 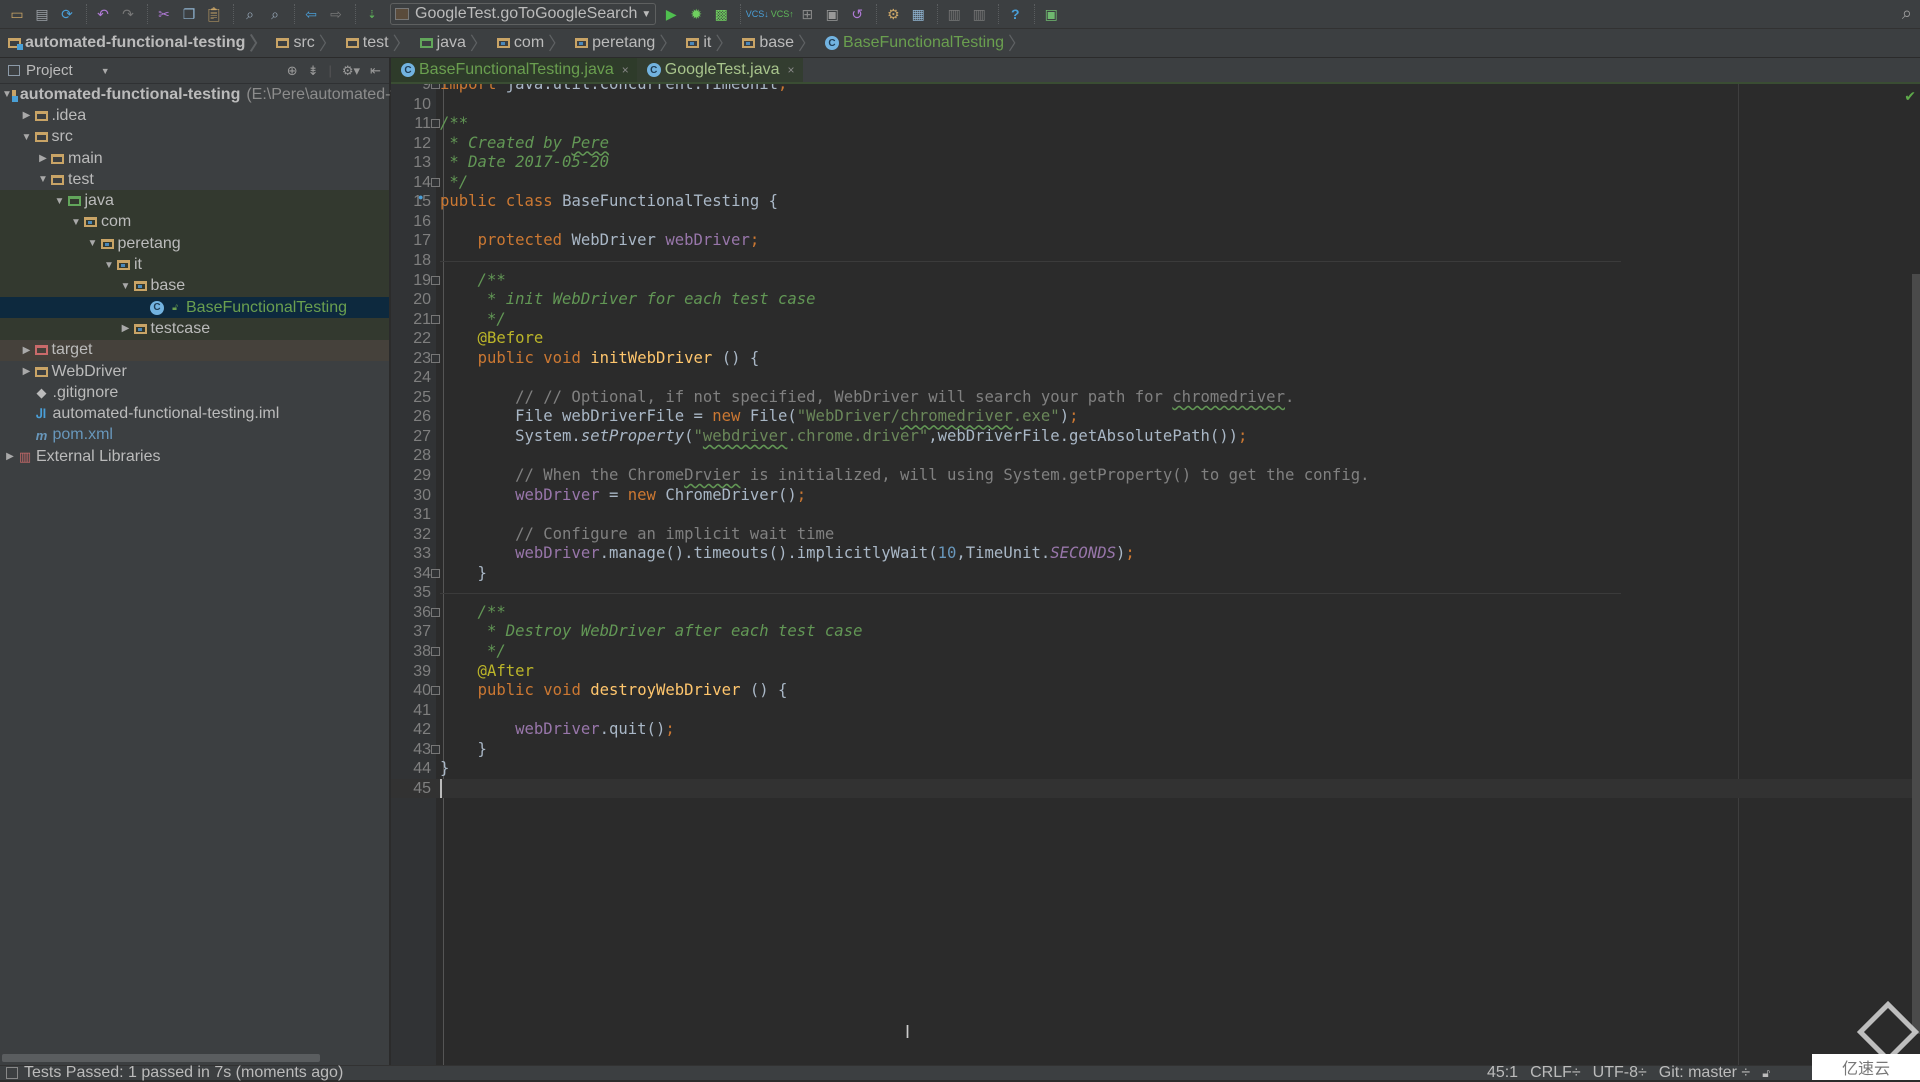 What do you see at coordinates (1907, 13) in the screenshot?
I see `search-everywhere-icon: ⌕` at bounding box center [1907, 13].